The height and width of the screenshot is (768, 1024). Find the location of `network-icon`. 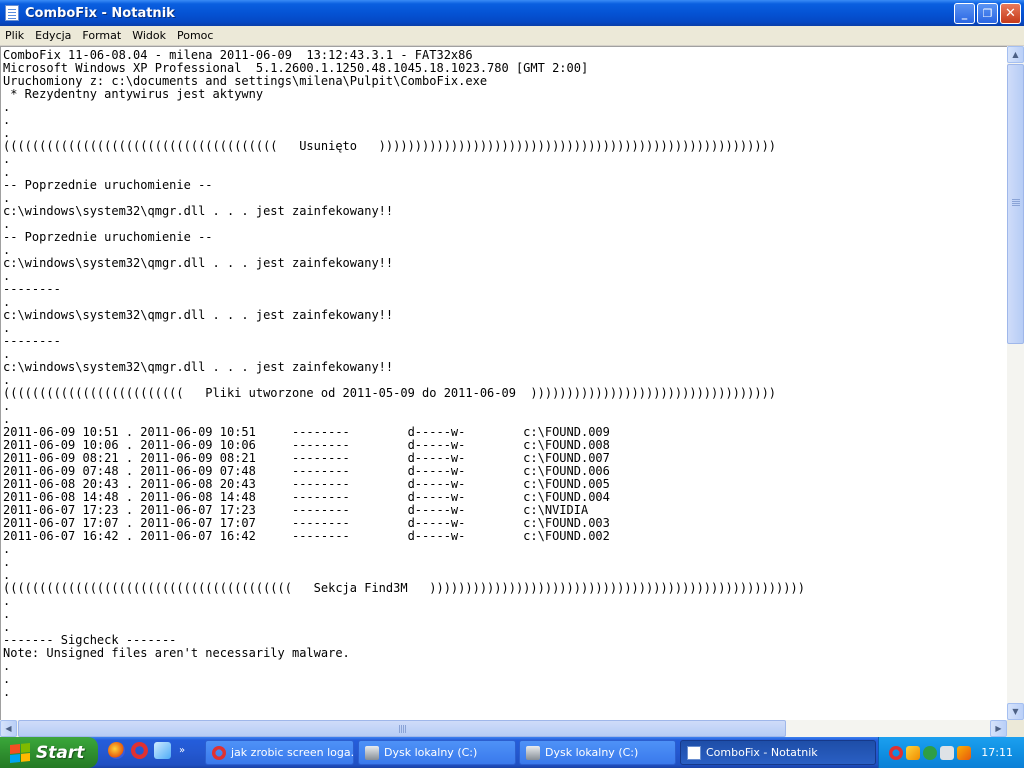

network-icon is located at coordinates (964, 752).